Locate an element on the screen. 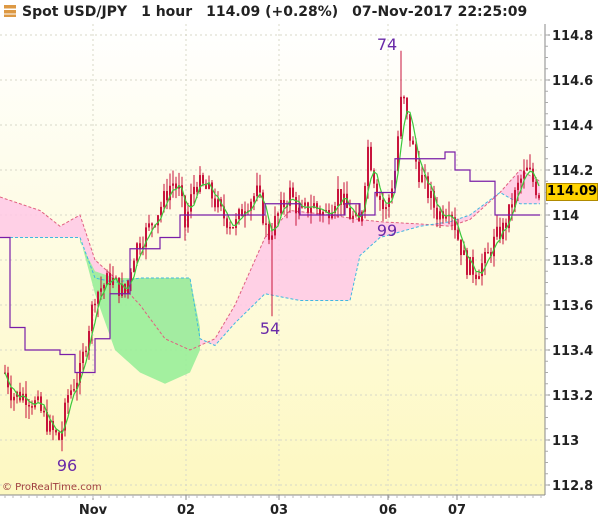 The image size is (600, 519). timestamp: 07-Nov-2017 22:25:09 is located at coordinates (440, 12).